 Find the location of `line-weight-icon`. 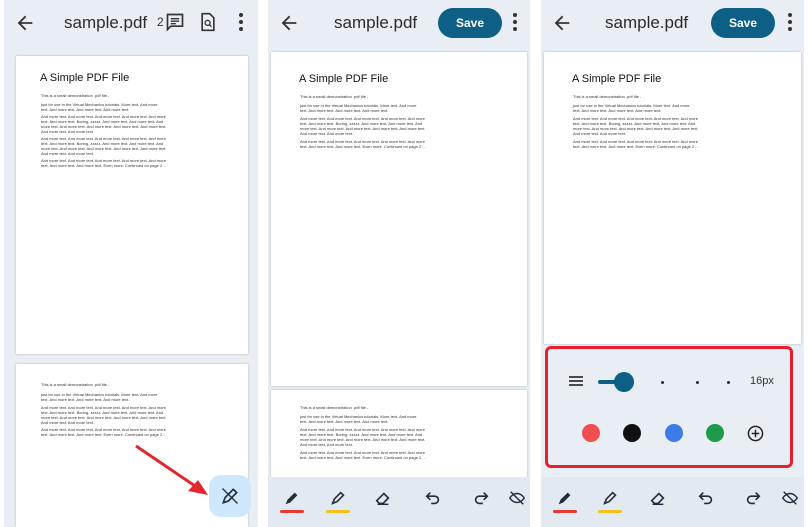

line-weight-icon is located at coordinates (576, 381).